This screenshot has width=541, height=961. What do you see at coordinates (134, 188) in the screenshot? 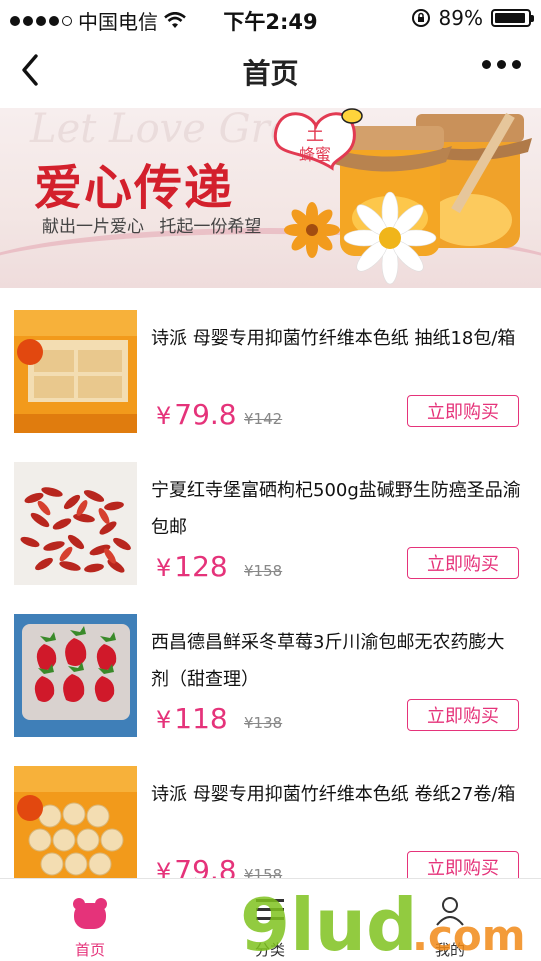
I see `banner-title: 爱心传递` at bounding box center [134, 188].